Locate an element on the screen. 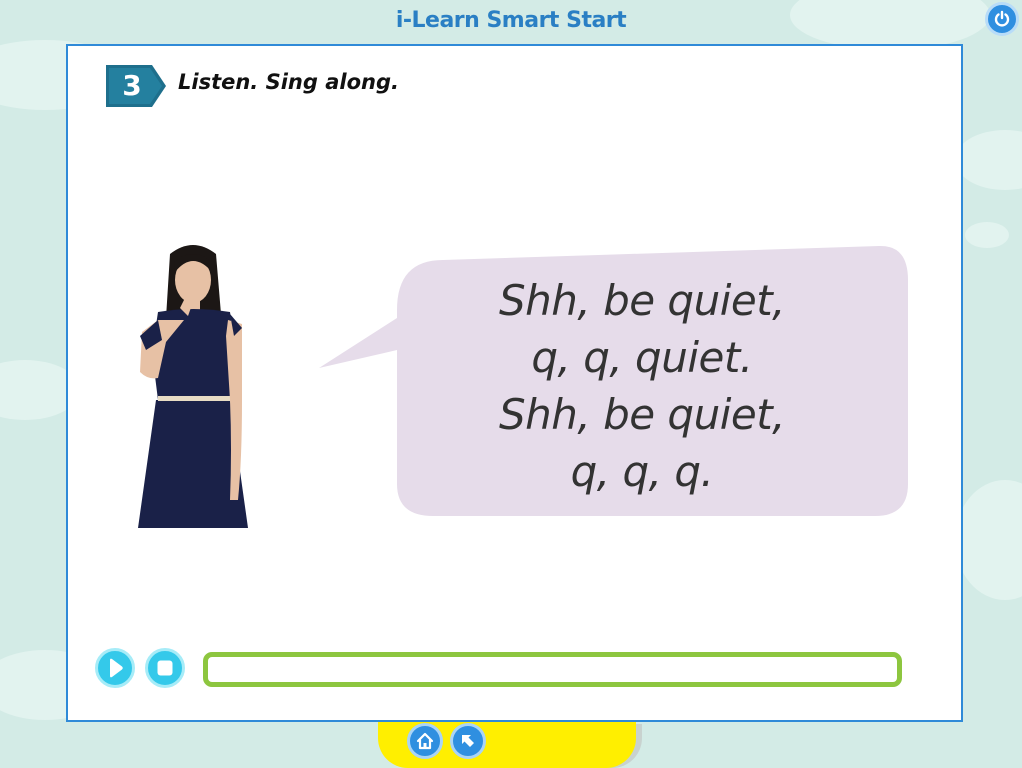  singer-photo is located at coordinates (193, 386).